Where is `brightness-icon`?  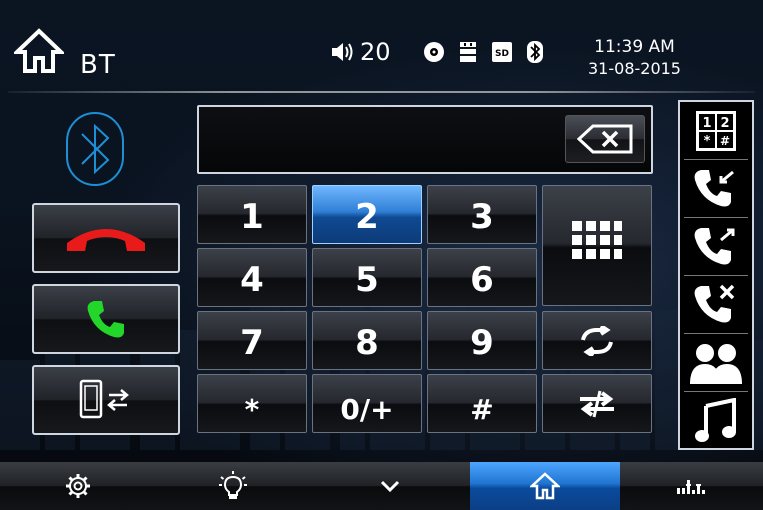
brightness-icon is located at coordinates (232, 485).